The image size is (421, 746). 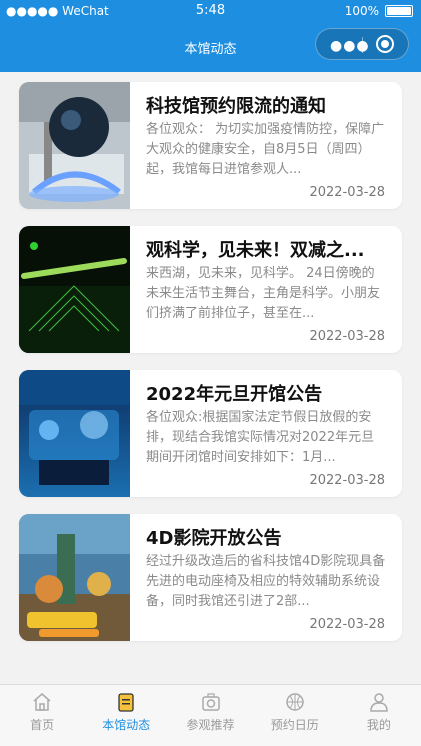 I want to click on battery-icon, so click(x=399, y=11).